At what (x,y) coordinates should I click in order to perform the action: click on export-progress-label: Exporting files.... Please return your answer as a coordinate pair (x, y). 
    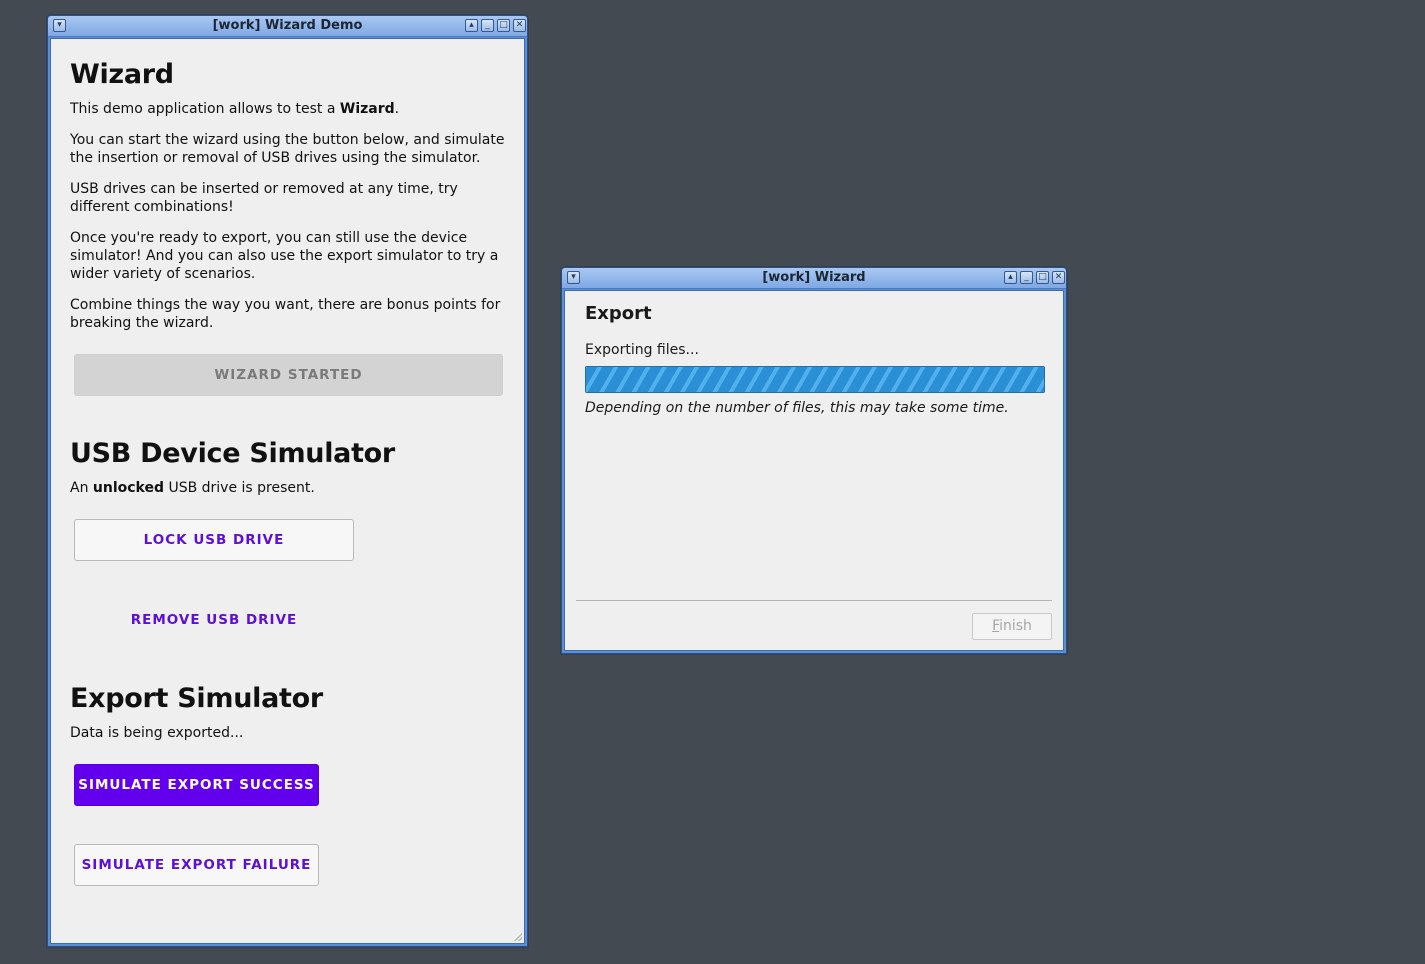
    Looking at the image, I should click on (642, 350).